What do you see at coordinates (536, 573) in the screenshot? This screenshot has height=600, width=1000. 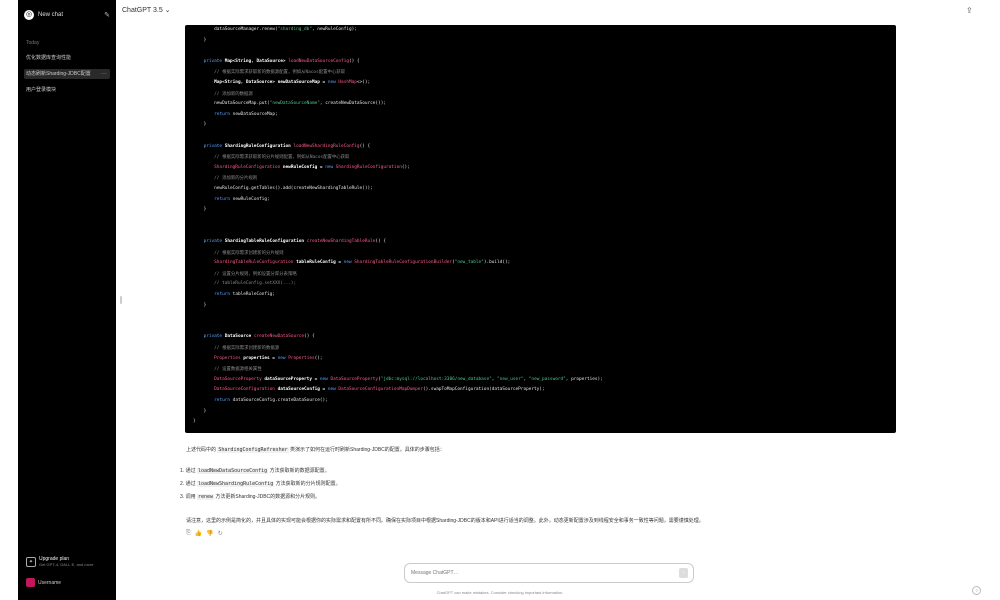 I see `message-input` at bounding box center [536, 573].